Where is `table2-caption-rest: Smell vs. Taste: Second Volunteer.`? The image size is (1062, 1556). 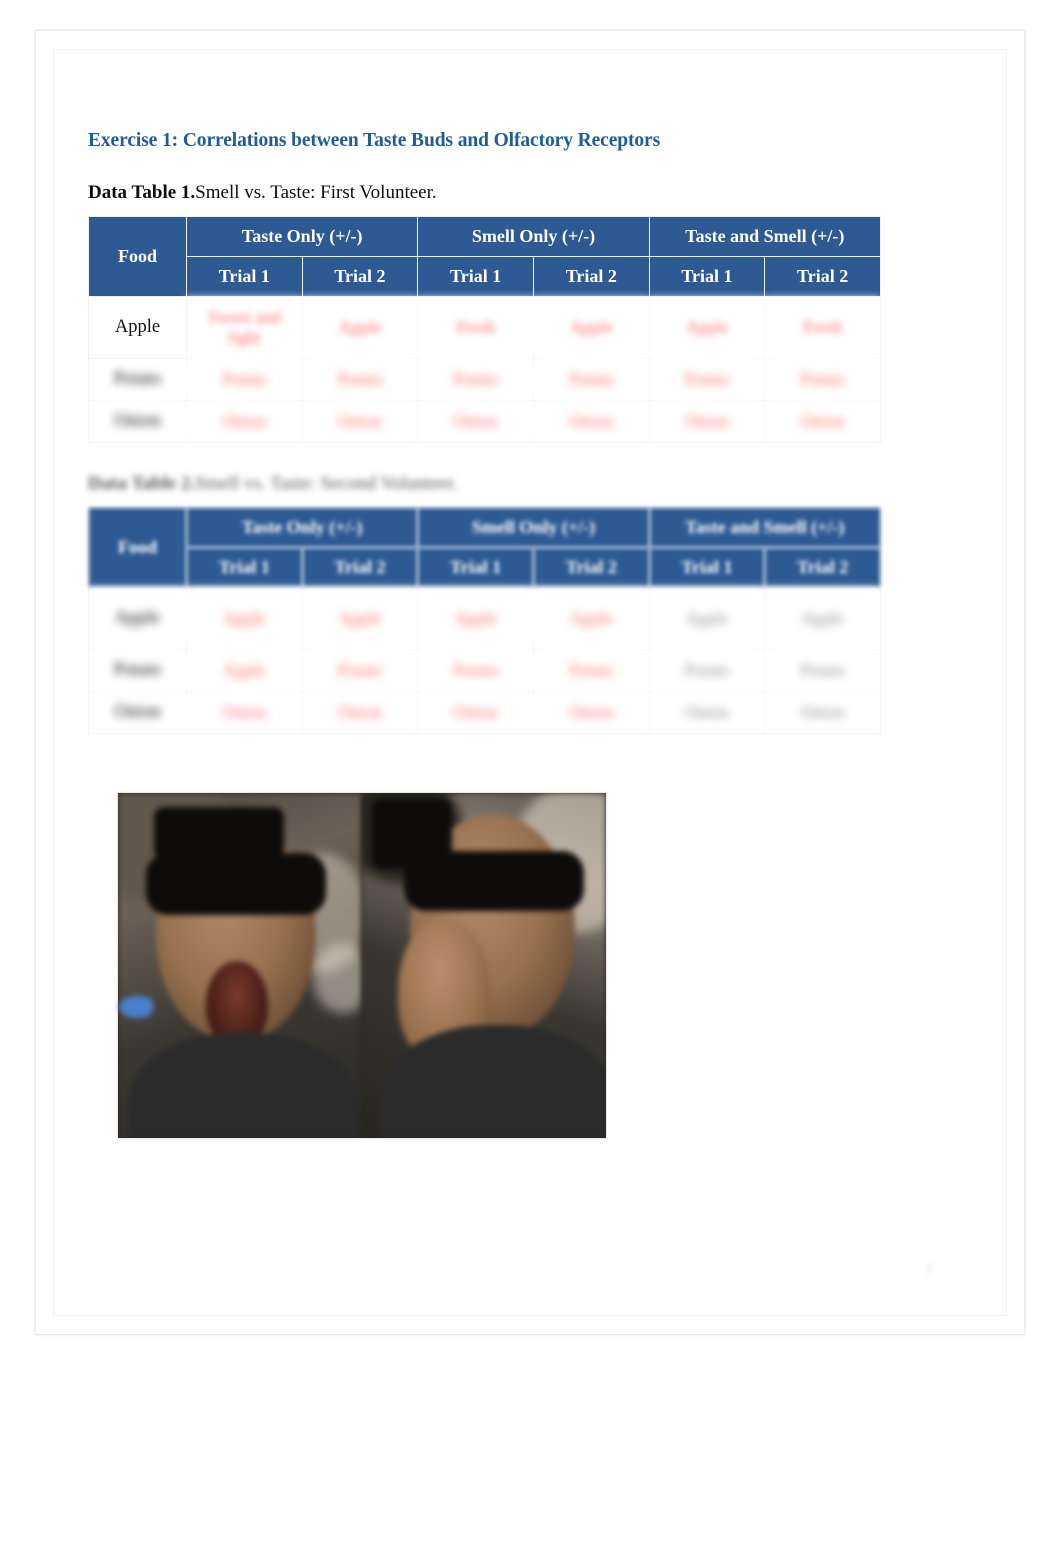 table2-caption-rest: Smell vs. Taste: Second Volunteer. is located at coordinates (326, 483).